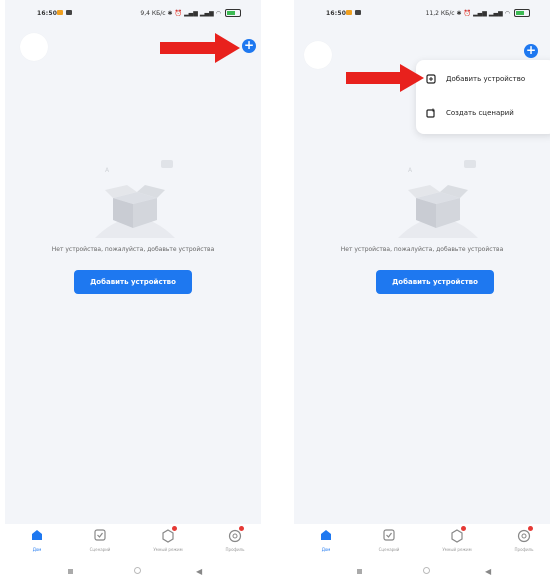 The image size is (555, 582). What do you see at coordinates (422, 12) in the screenshot?
I see `status-bar: 16:50 11,2 КБ/с ✱ ⏰ ▂▄▆ ▂▄▆ ◠` at bounding box center [422, 12].